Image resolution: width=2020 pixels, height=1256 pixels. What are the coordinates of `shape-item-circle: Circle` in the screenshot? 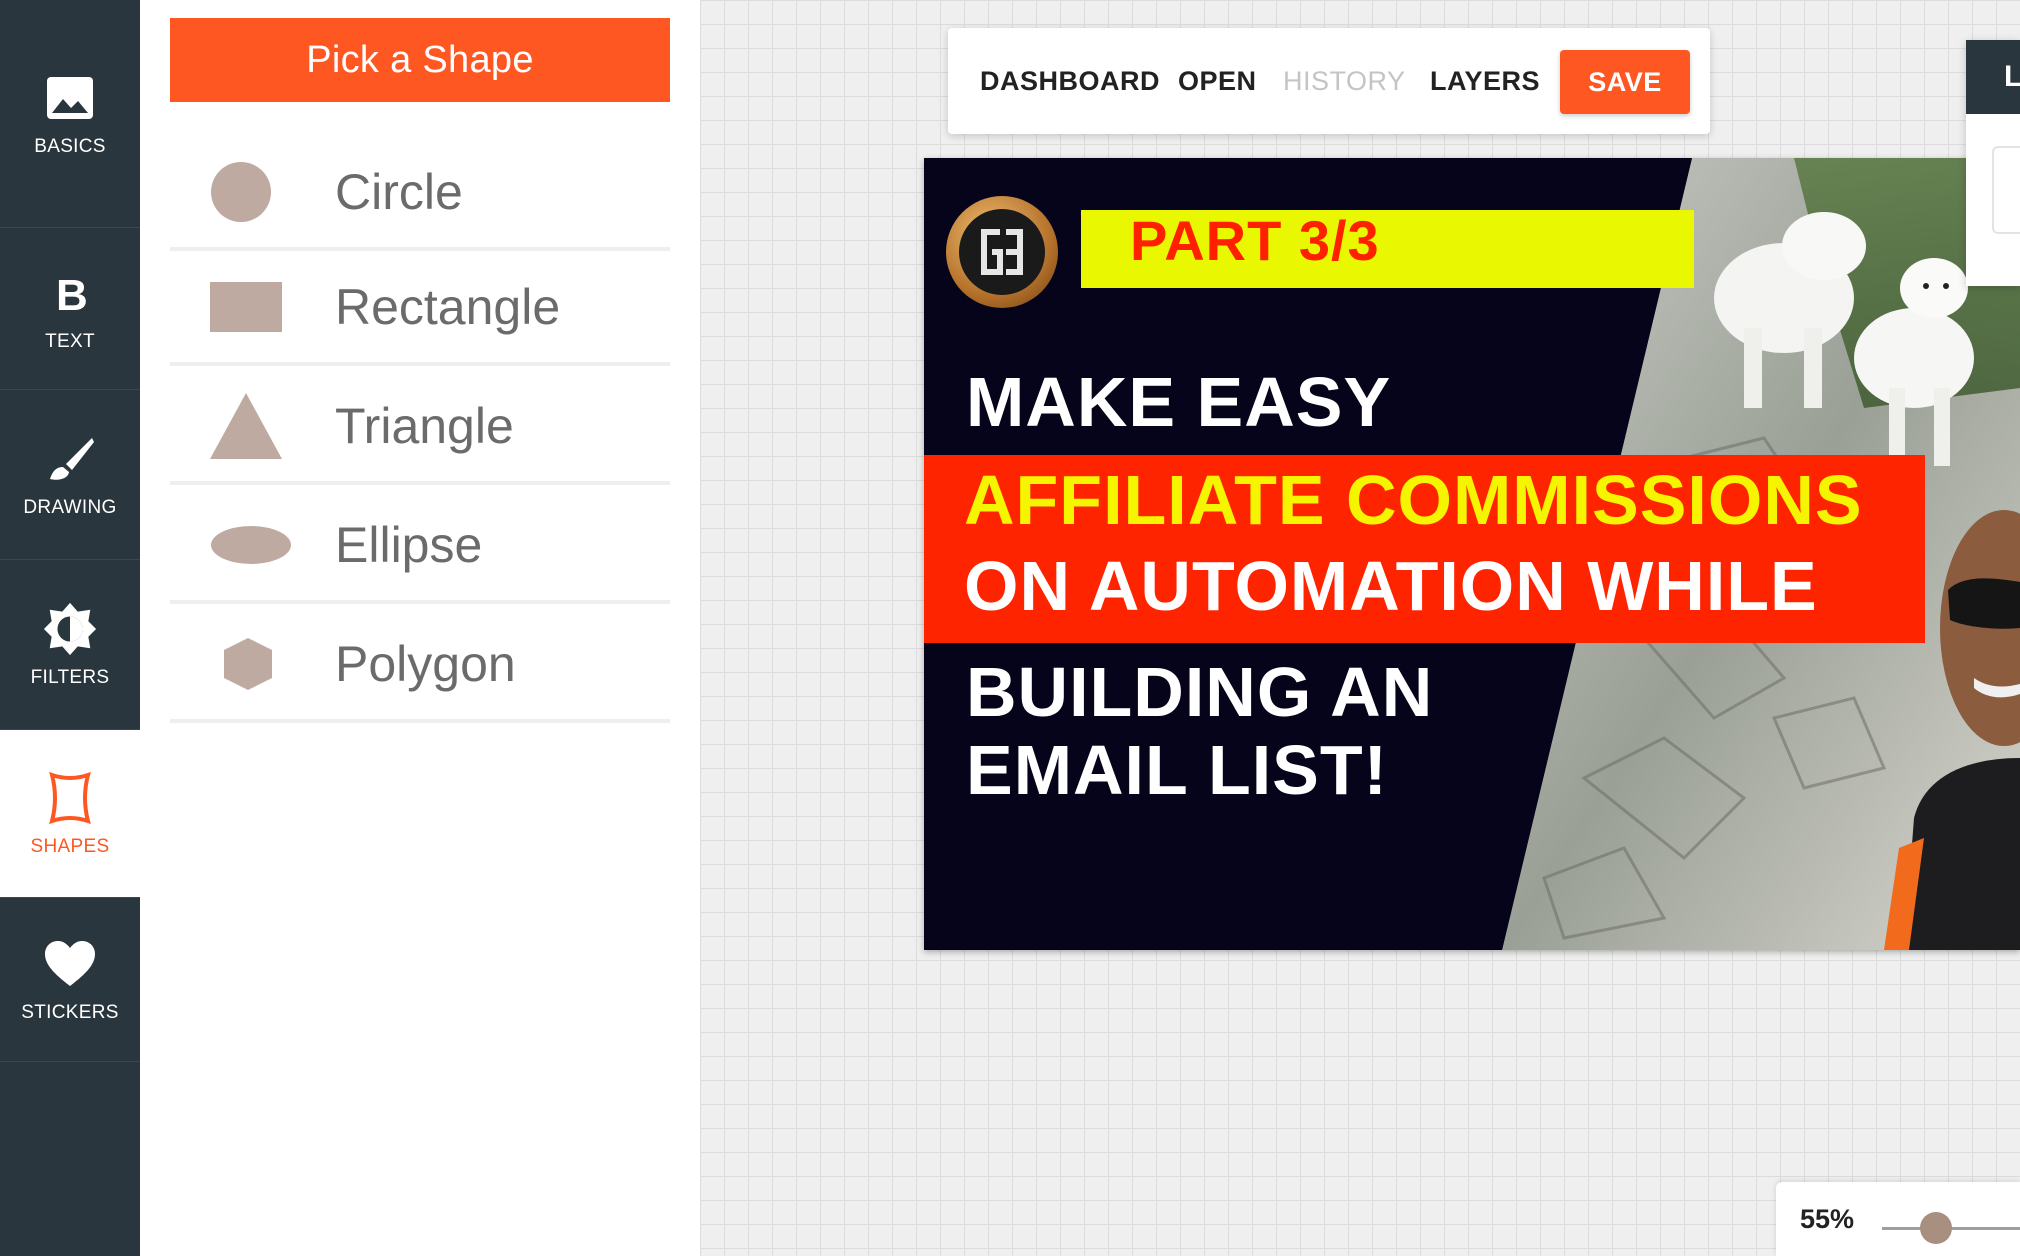 It's located at (420, 193).